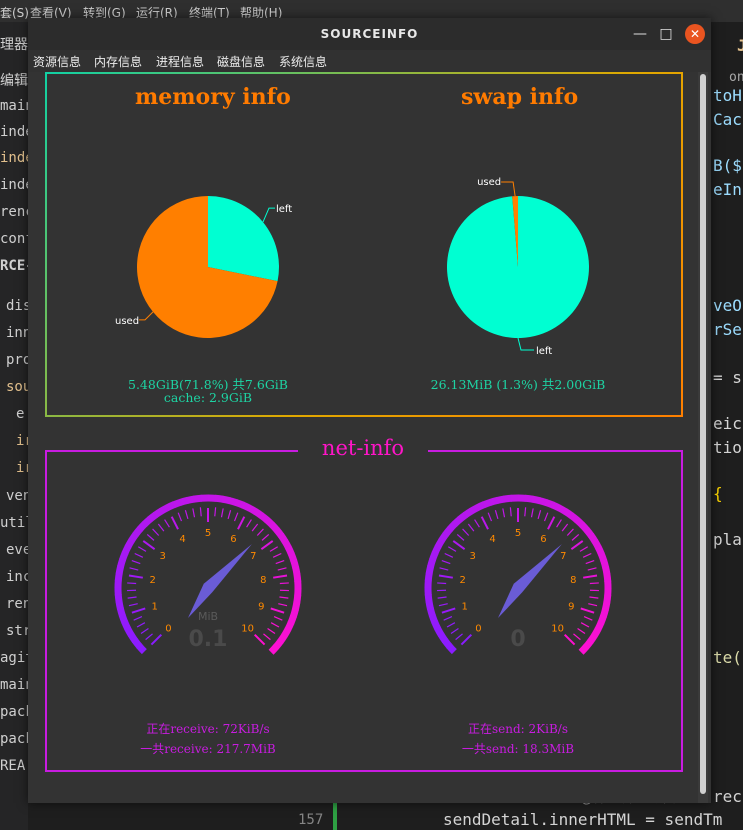 The height and width of the screenshot is (830, 743). I want to click on explorer-item: 编辑器, so click(15, 80).